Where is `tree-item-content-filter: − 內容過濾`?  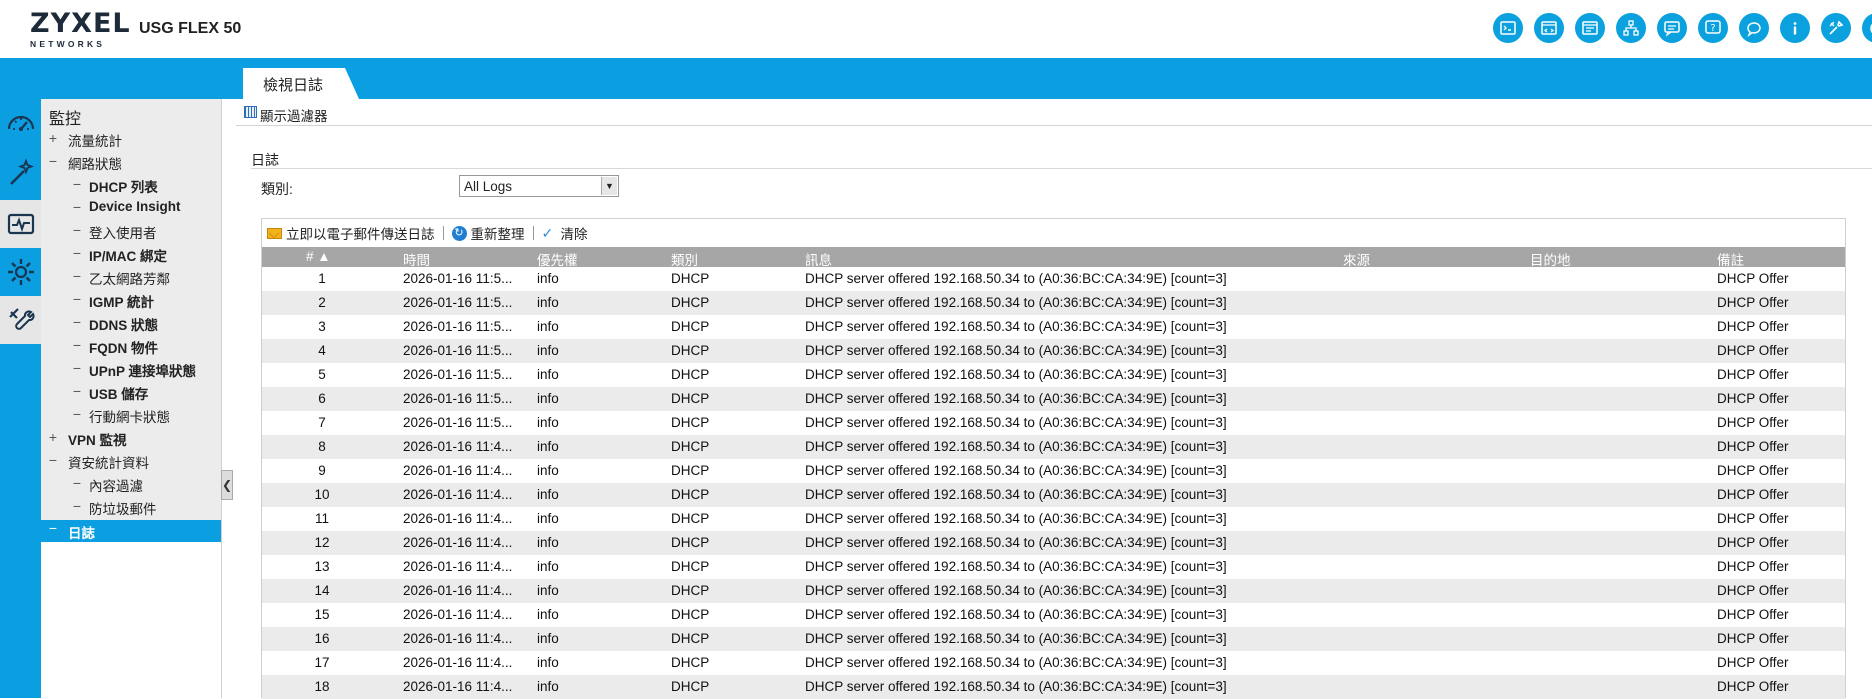
tree-item-content-filter: − 內容過濾 is located at coordinates (131, 486).